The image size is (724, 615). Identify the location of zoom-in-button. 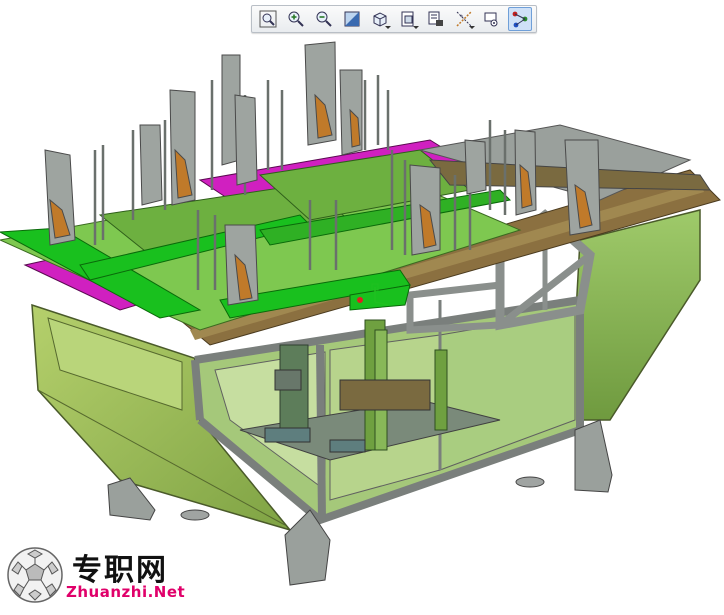
(296, 19).